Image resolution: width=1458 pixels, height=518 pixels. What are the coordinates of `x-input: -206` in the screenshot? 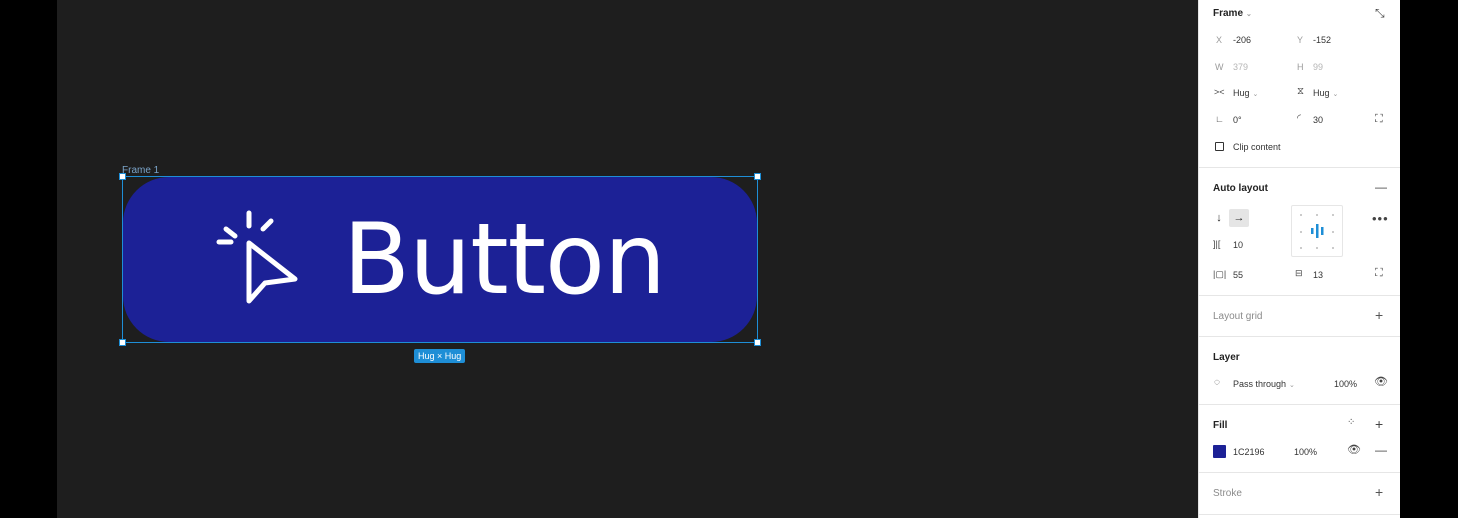 It's located at (1242, 40).